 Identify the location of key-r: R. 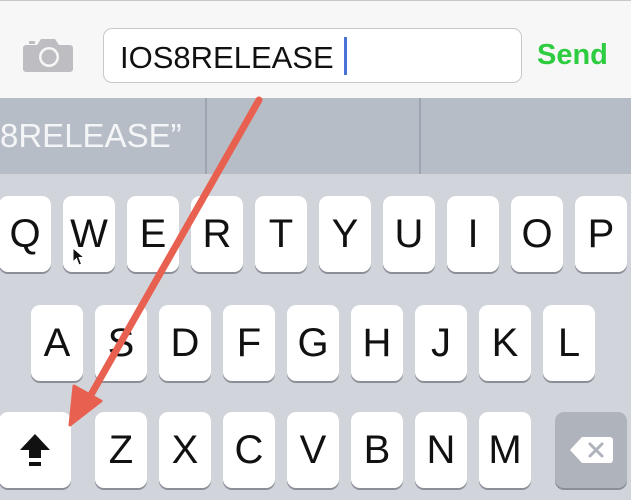
(217, 234).